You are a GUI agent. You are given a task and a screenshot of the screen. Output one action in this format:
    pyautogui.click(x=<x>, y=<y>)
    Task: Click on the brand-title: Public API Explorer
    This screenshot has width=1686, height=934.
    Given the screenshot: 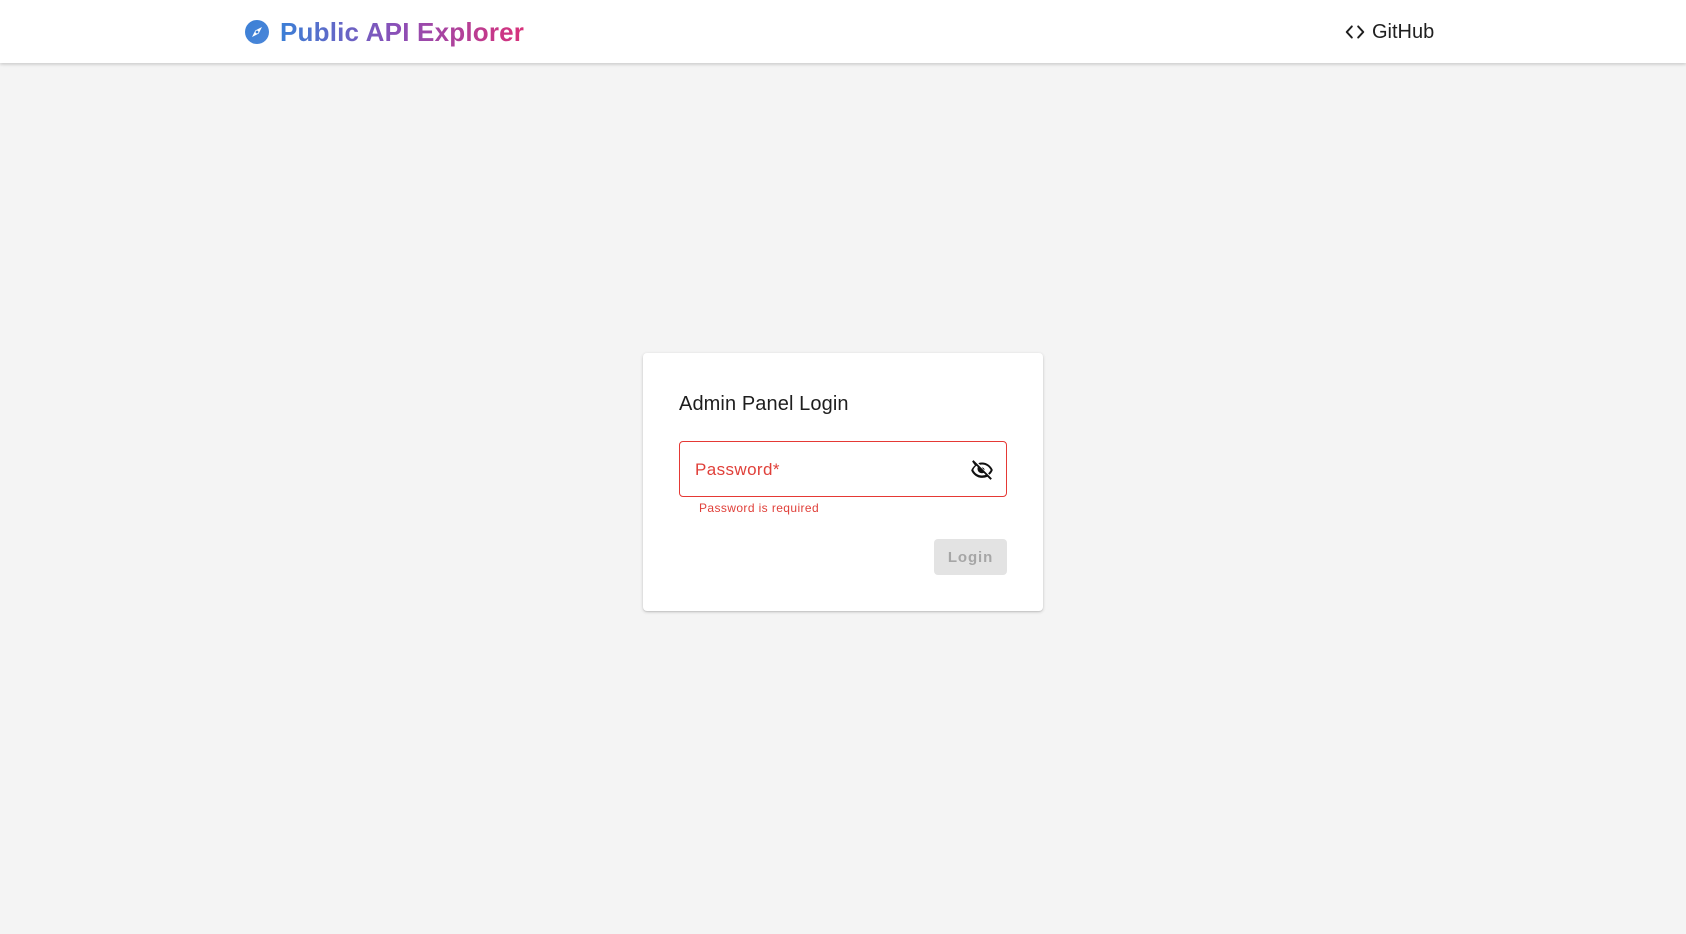 What is the action you would take?
    pyautogui.click(x=402, y=31)
    